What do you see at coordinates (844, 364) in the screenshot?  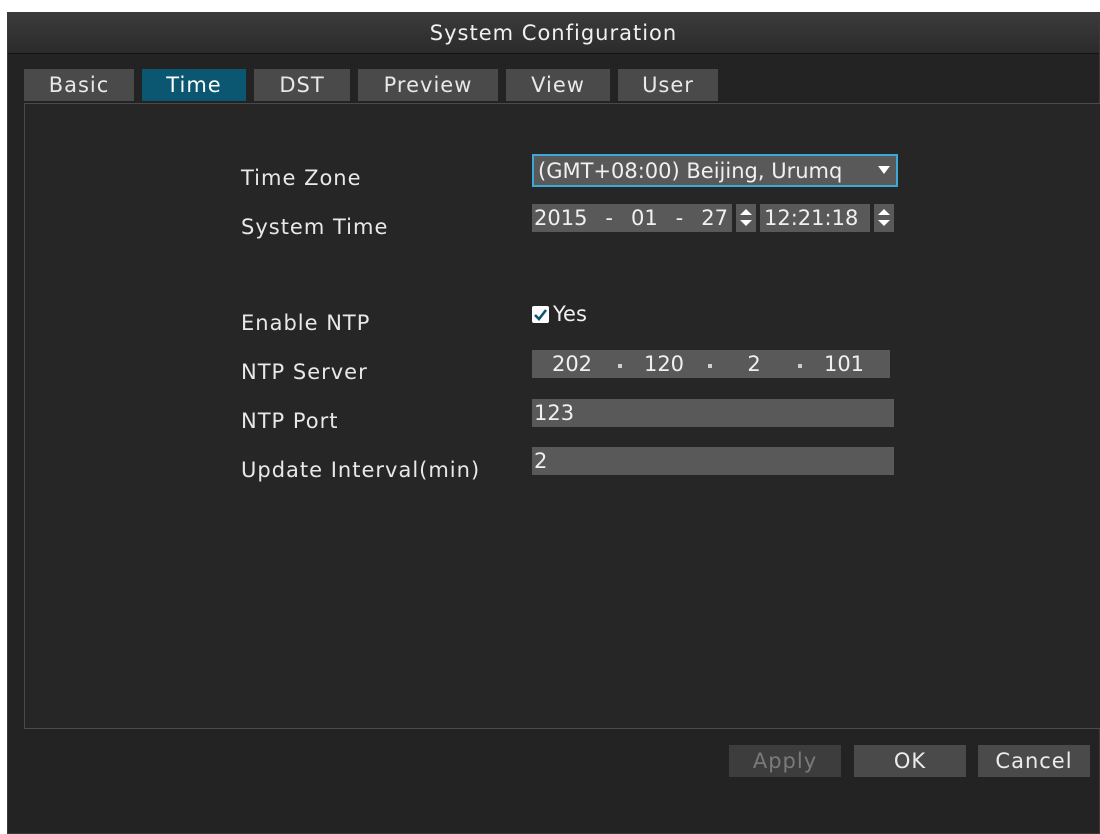 I see `ip-octet-4: 101` at bounding box center [844, 364].